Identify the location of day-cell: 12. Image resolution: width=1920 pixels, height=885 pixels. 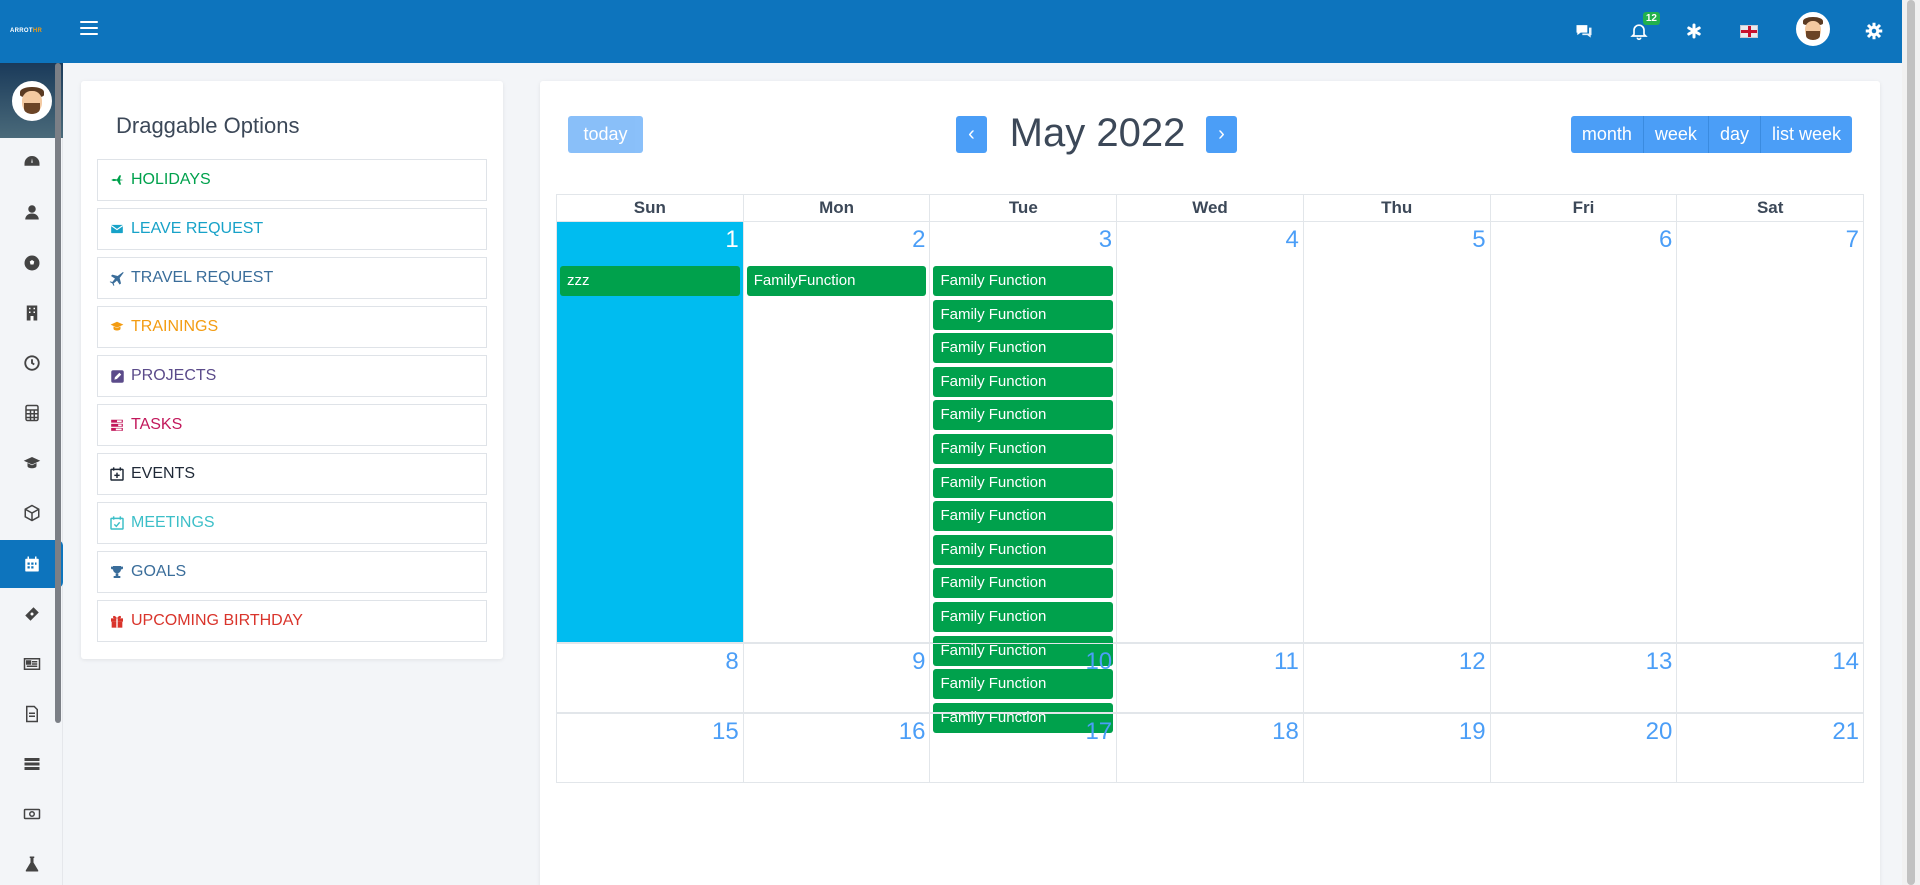
(1397, 678).